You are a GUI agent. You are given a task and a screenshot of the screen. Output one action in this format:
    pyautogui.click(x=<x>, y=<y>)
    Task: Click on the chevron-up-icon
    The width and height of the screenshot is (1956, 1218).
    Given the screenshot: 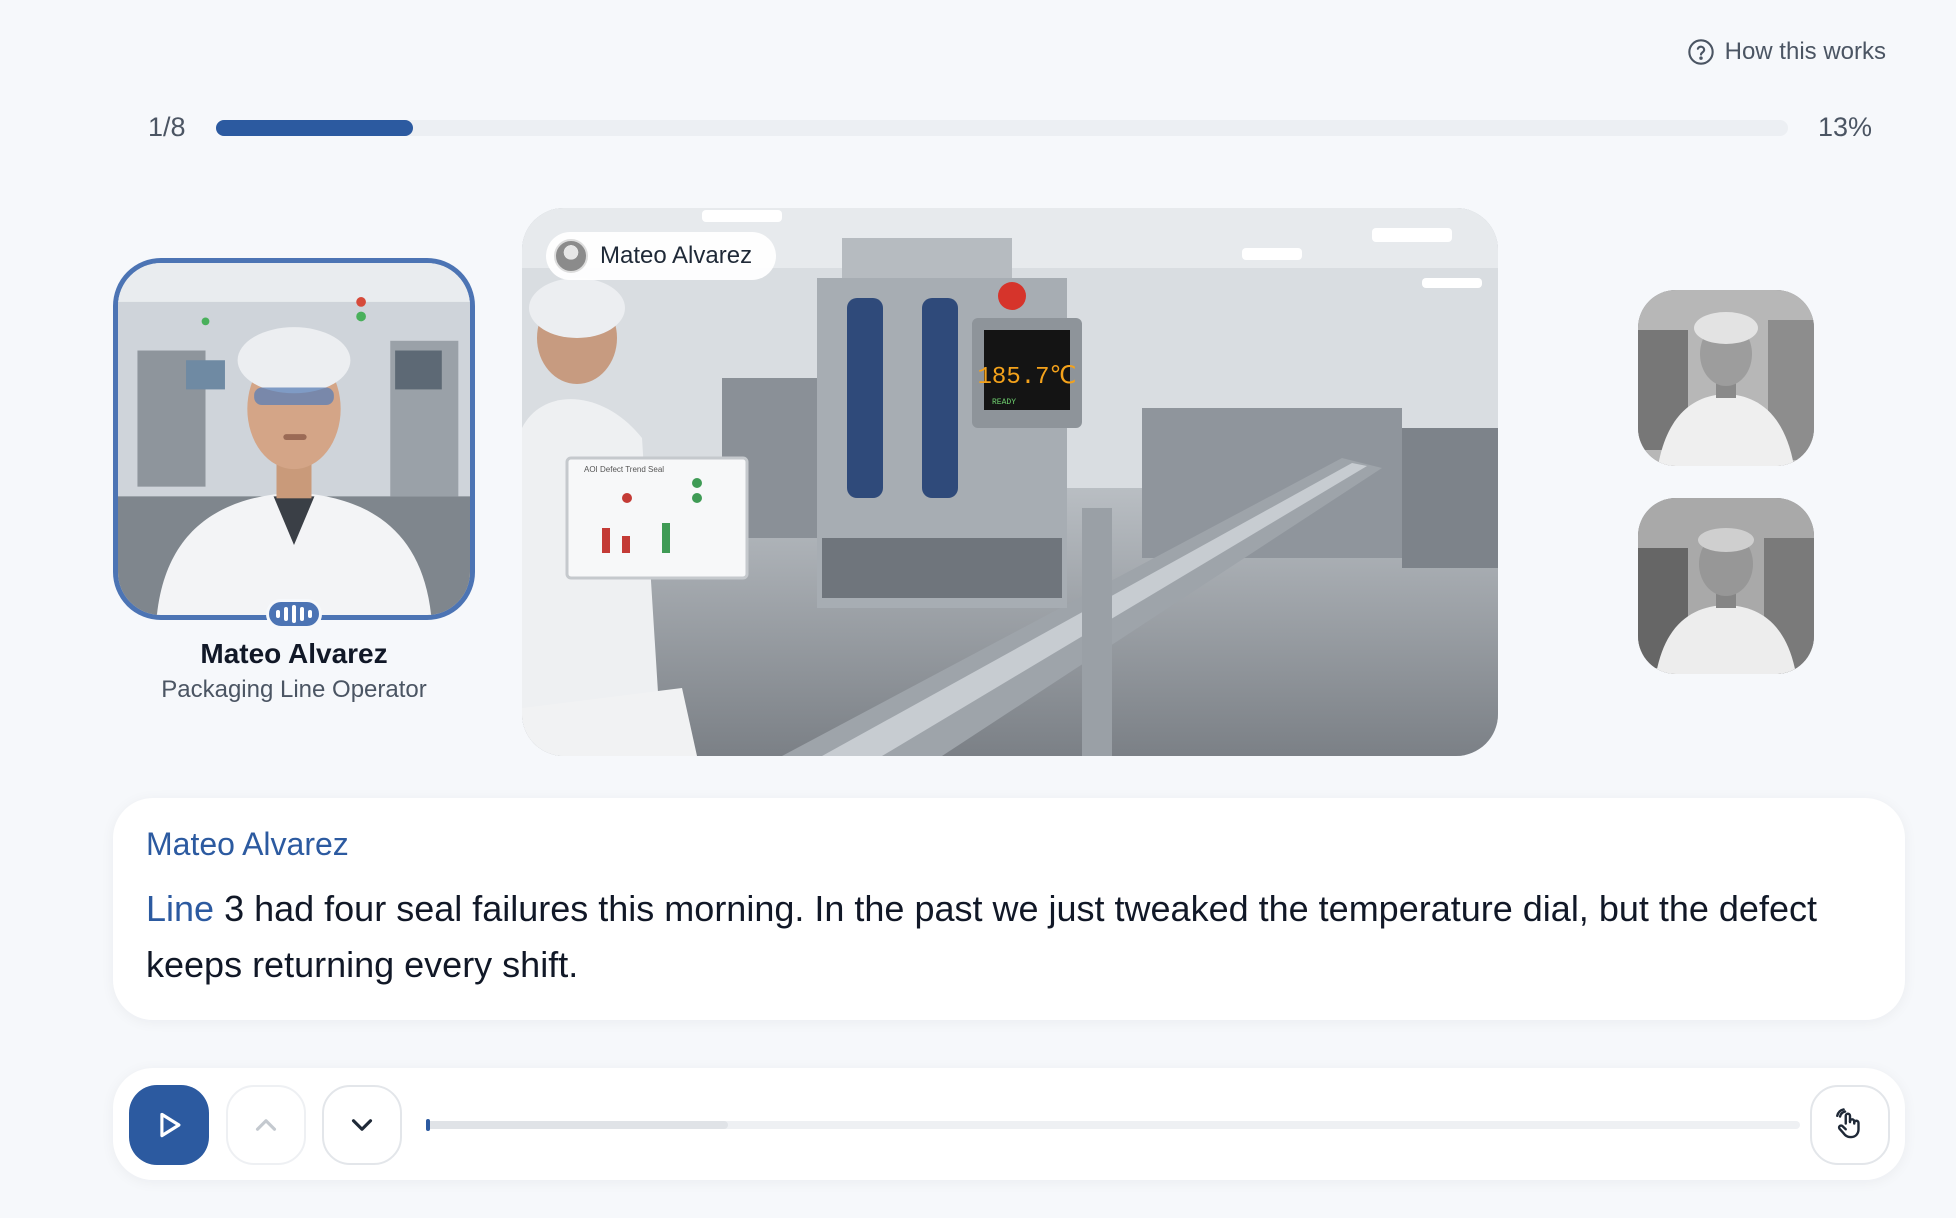 What is the action you would take?
    pyautogui.click(x=266, y=1125)
    